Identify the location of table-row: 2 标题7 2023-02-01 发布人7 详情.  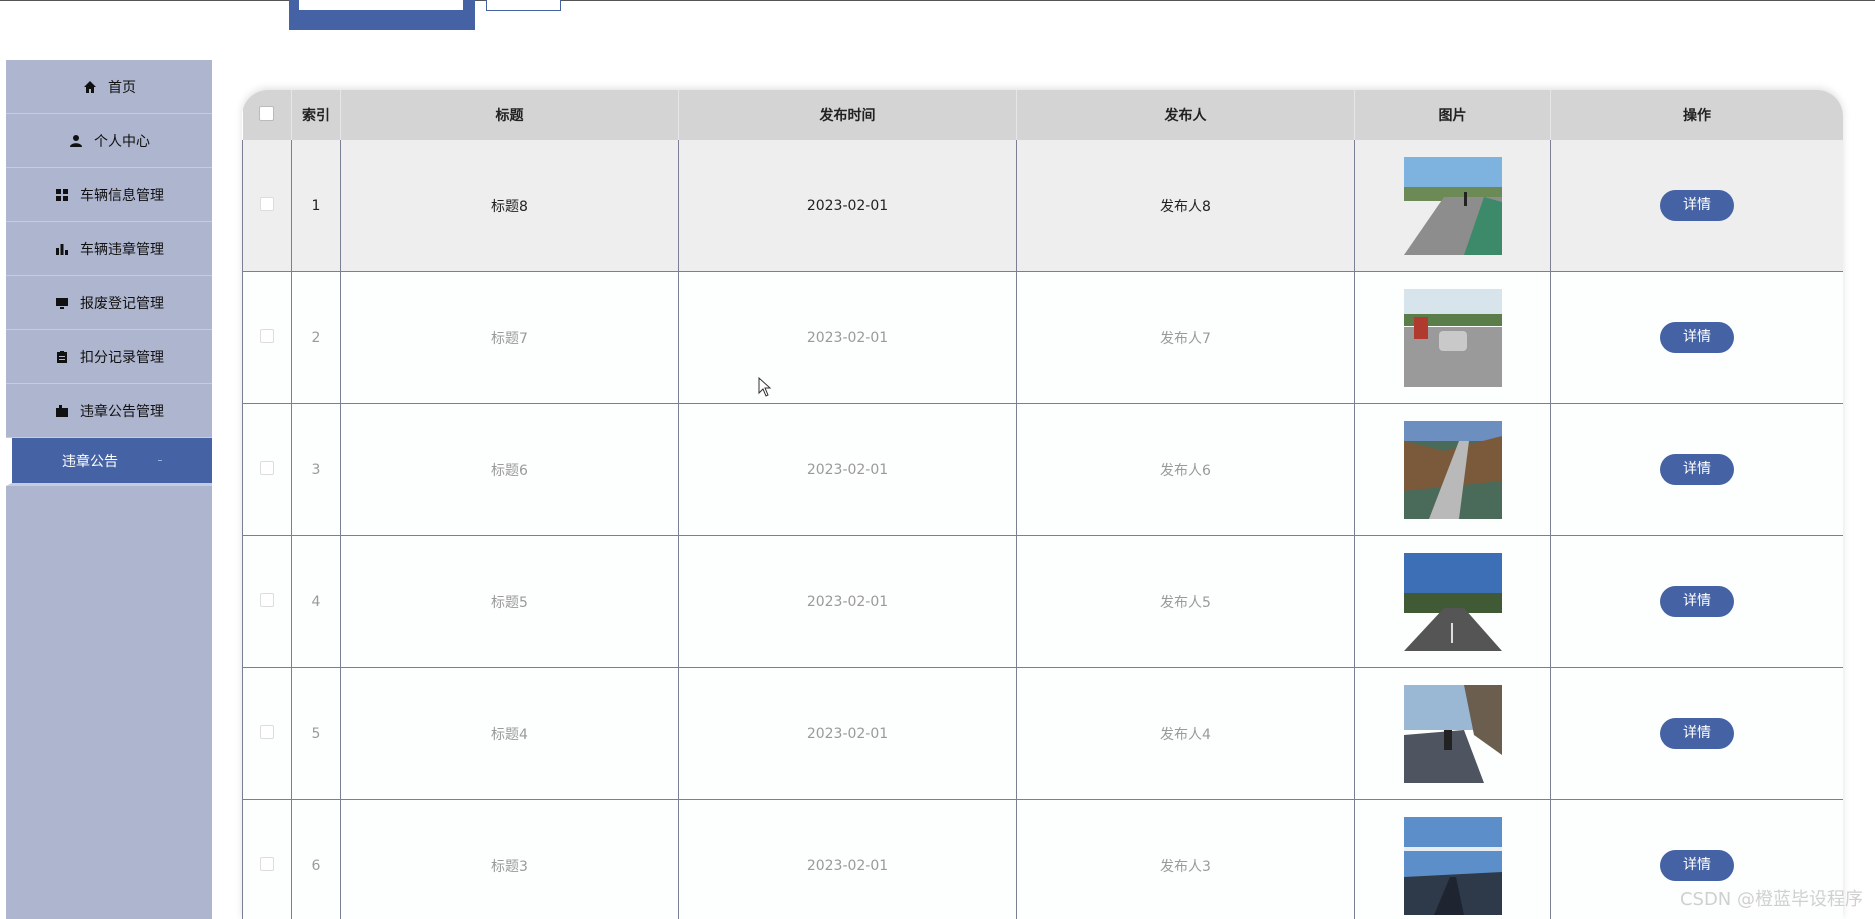
(1042, 337).